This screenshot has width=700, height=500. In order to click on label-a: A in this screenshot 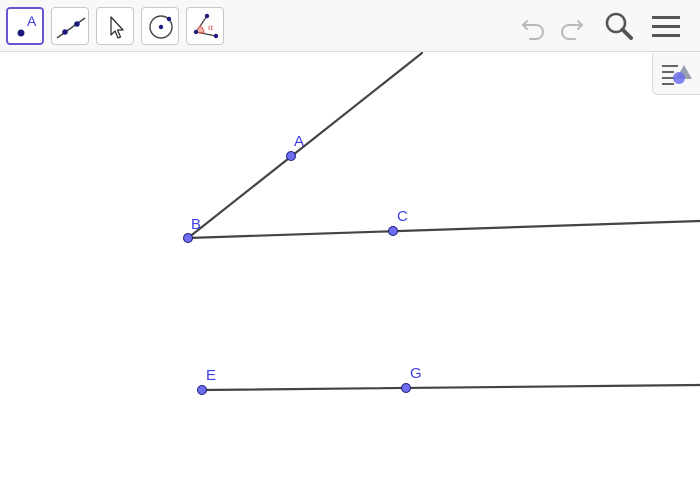, I will do `click(299, 141)`.